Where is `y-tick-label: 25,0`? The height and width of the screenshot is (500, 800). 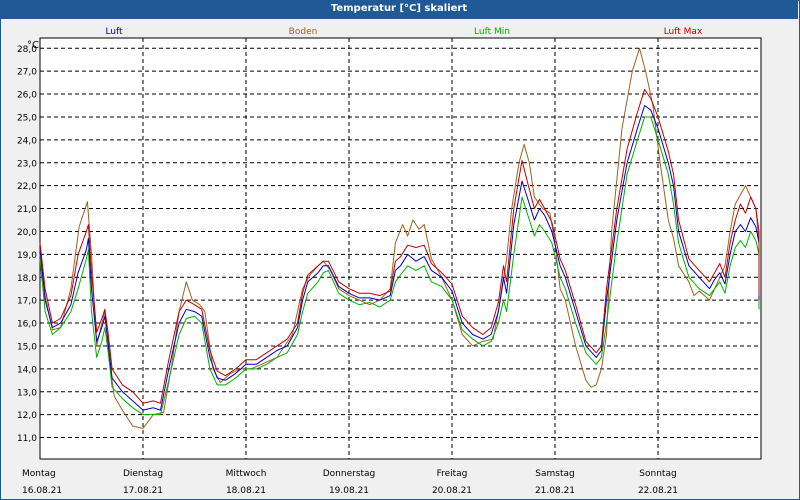 y-tick-label: 25,0 is located at coordinates (27, 118).